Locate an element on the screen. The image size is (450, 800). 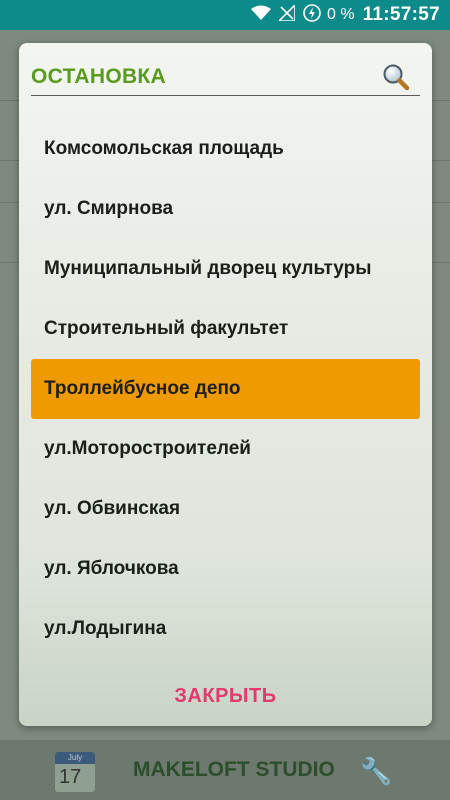
stop-item: ул.Лодыгина is located at coordinates (225, 629).